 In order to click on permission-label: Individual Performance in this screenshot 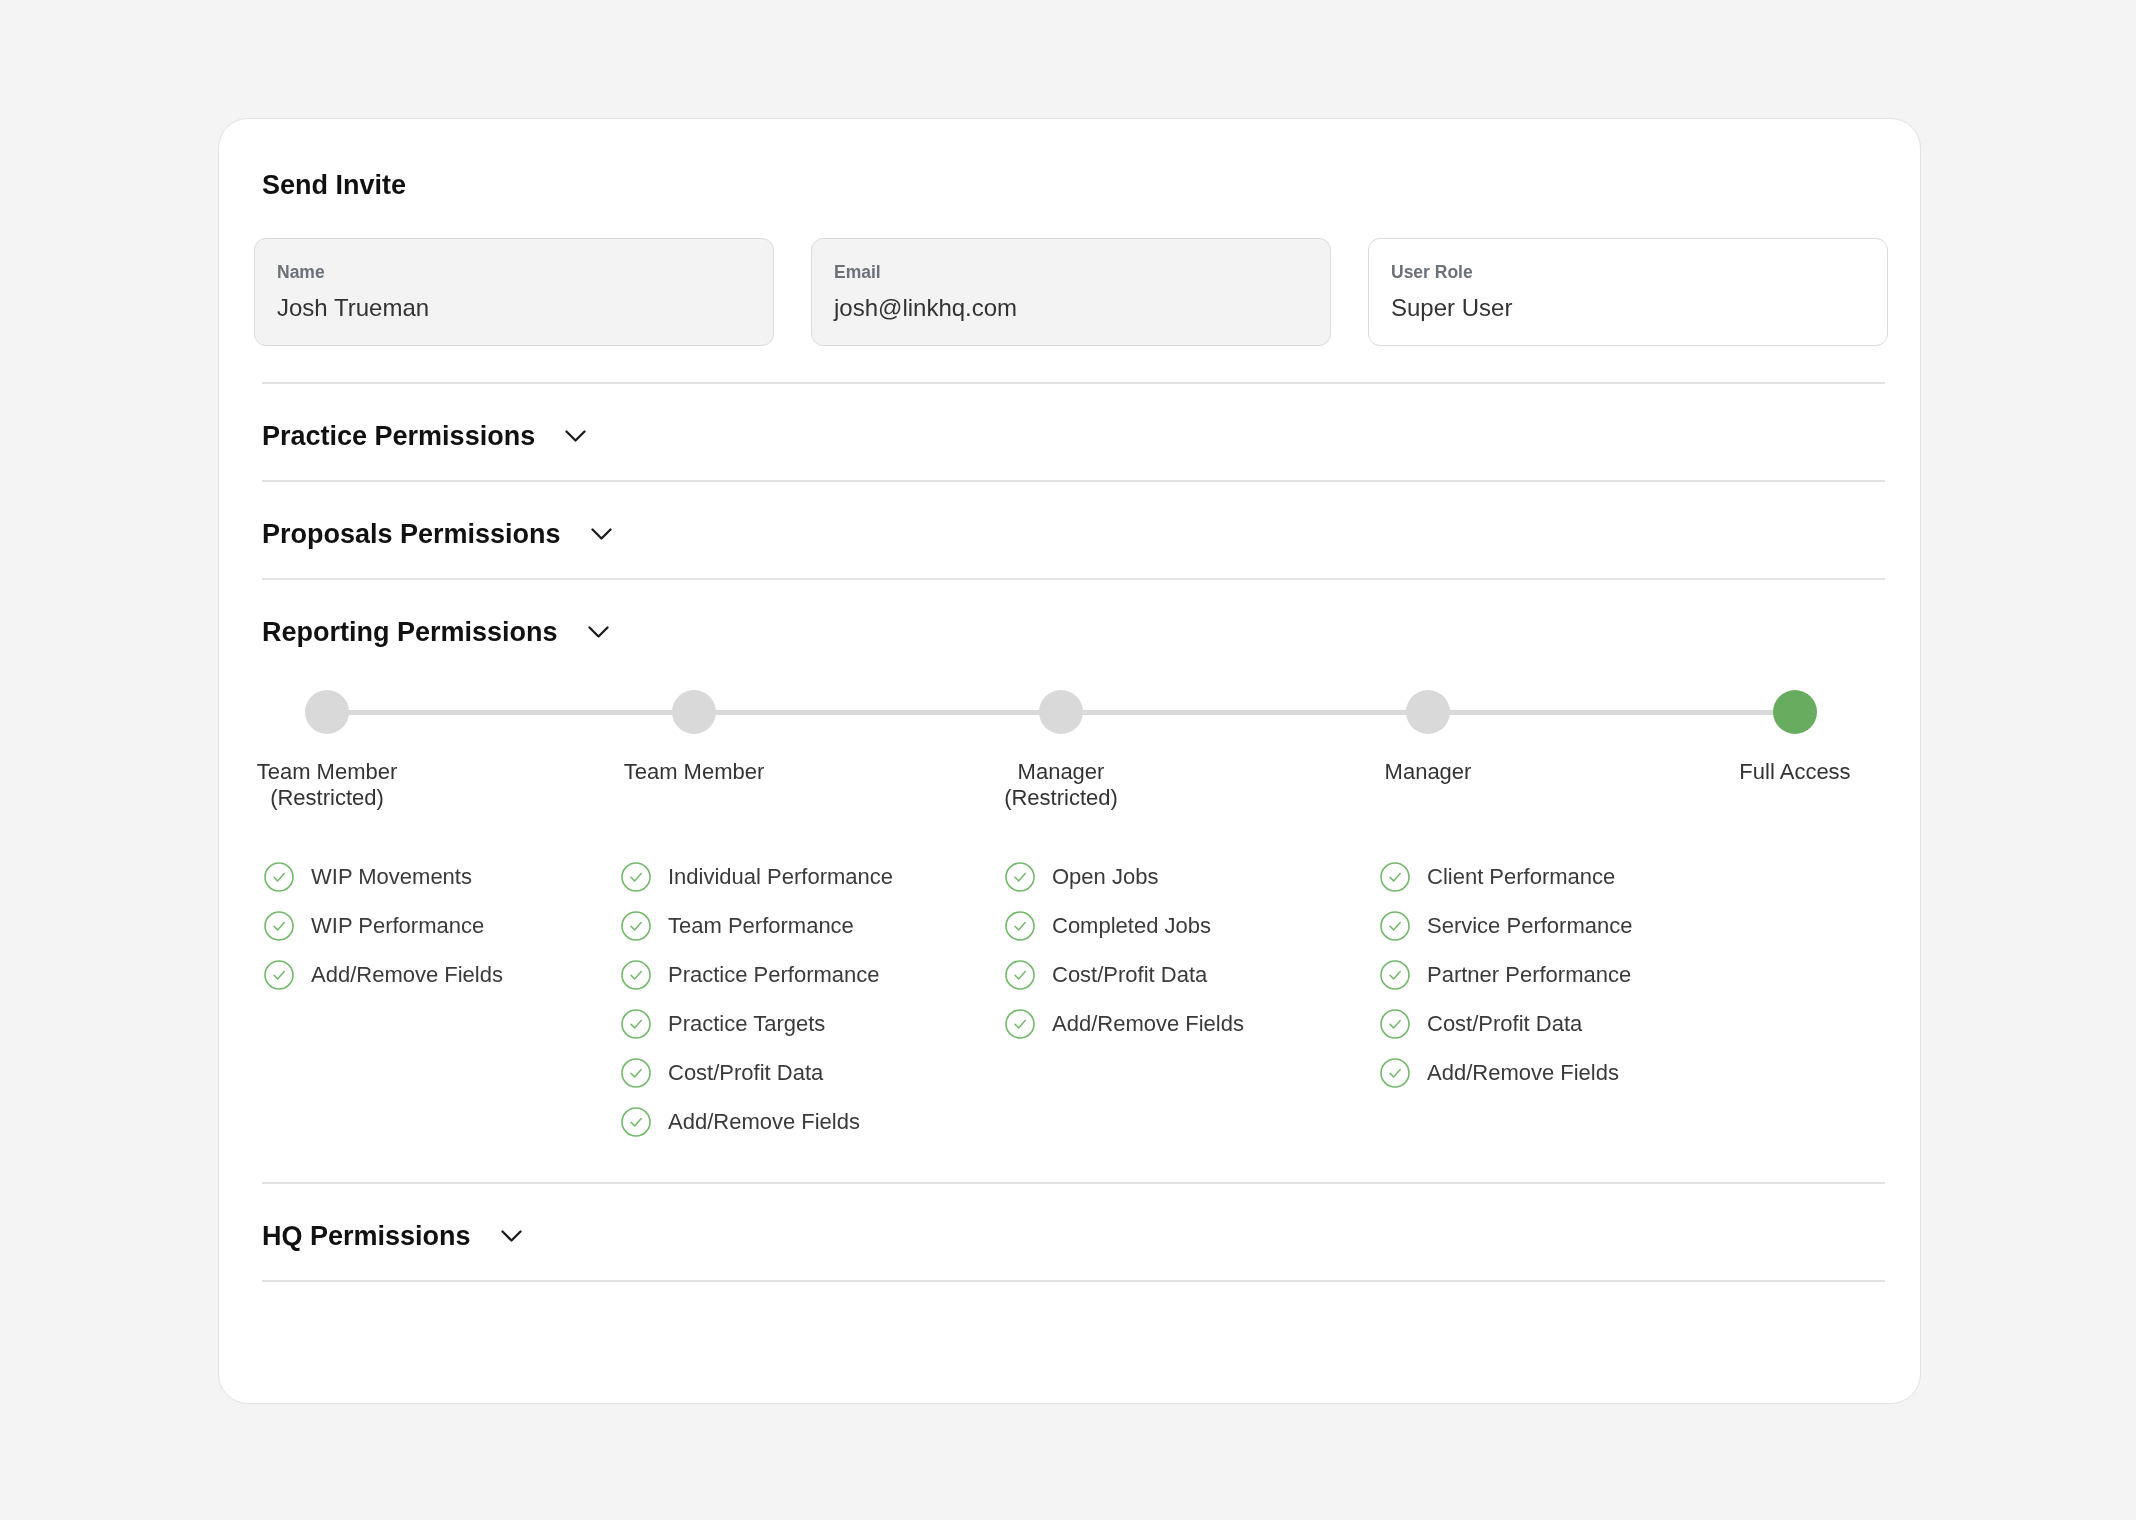, I will do `click(780, 877)`.